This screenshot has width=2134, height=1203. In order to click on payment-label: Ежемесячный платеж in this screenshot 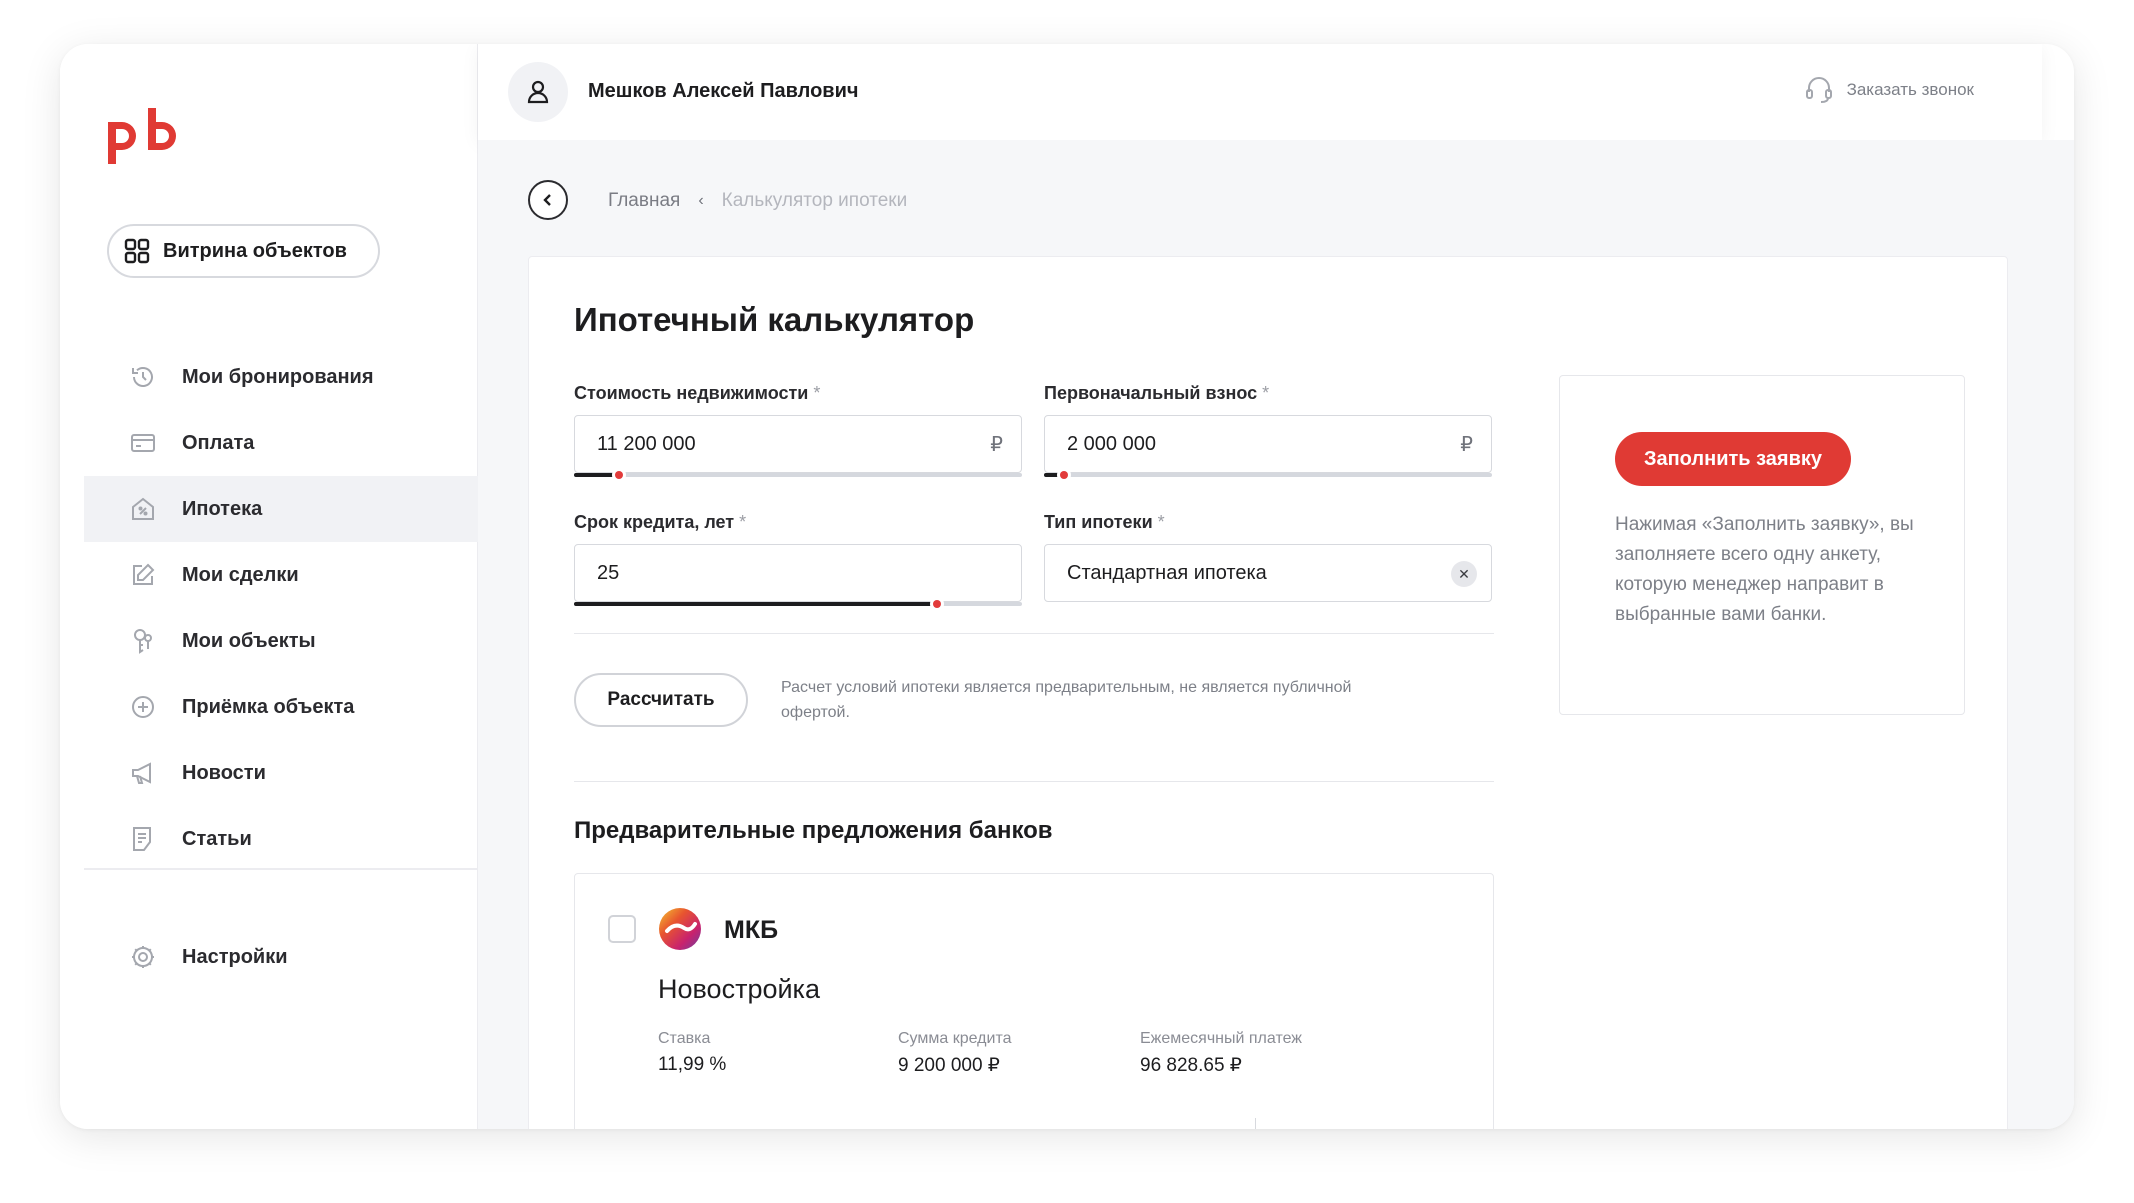, I will do `click(1221, 1038)`.